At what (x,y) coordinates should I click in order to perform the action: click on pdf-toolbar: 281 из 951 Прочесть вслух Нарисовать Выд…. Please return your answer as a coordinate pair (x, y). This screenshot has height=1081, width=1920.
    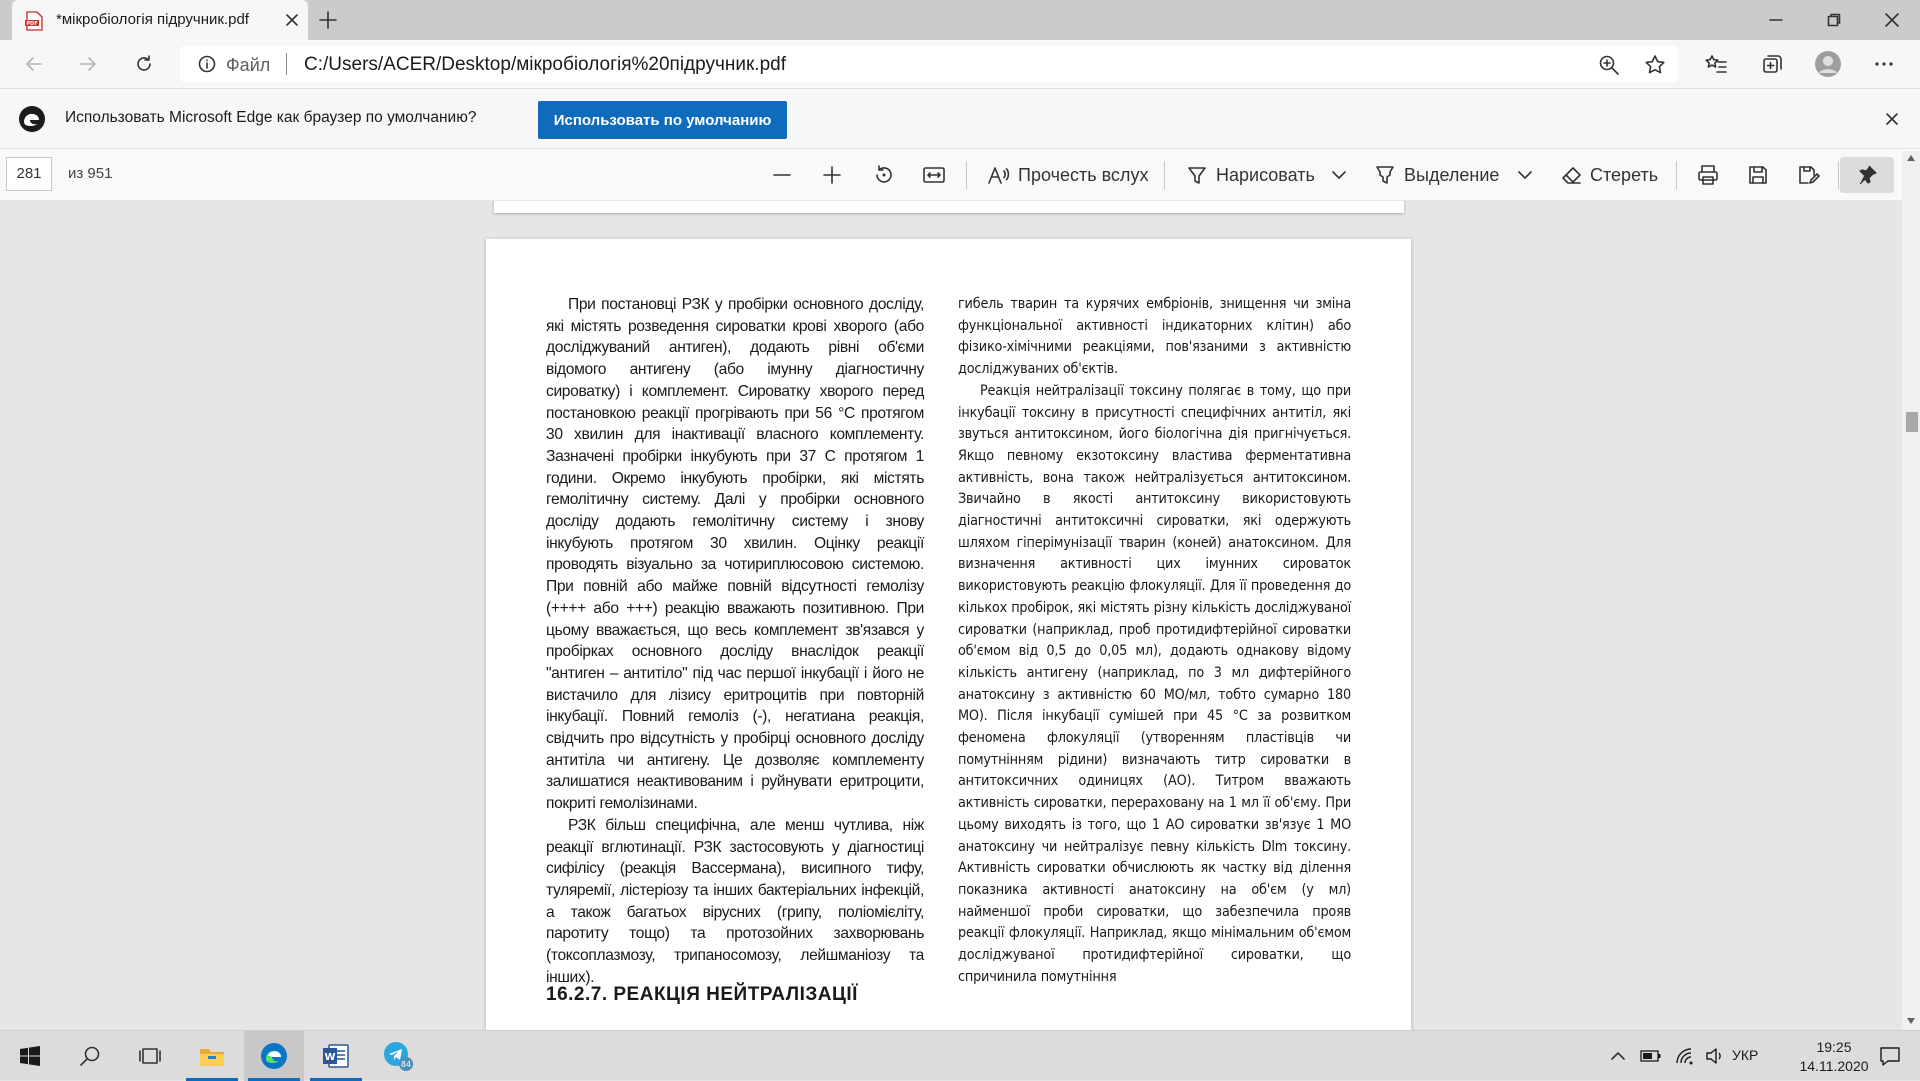
    Looking at the image, I should click on (960, 175).